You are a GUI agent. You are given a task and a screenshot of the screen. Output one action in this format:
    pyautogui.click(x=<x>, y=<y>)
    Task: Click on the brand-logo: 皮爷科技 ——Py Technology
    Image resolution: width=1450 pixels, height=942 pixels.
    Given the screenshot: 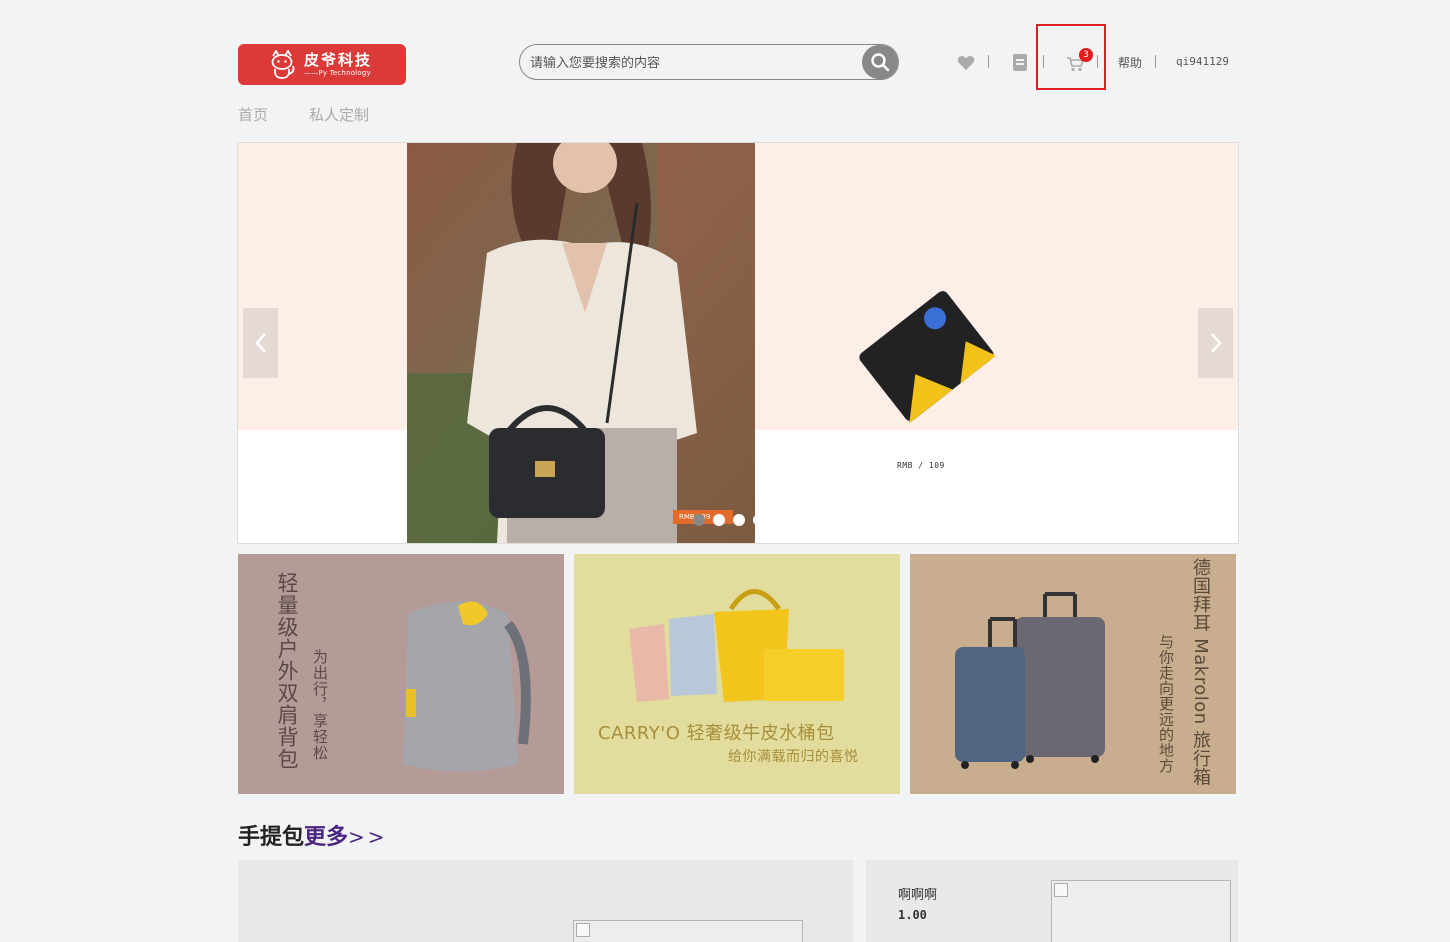 What is the action you would take?
    pyautogui.click(x=322, y=64)
    